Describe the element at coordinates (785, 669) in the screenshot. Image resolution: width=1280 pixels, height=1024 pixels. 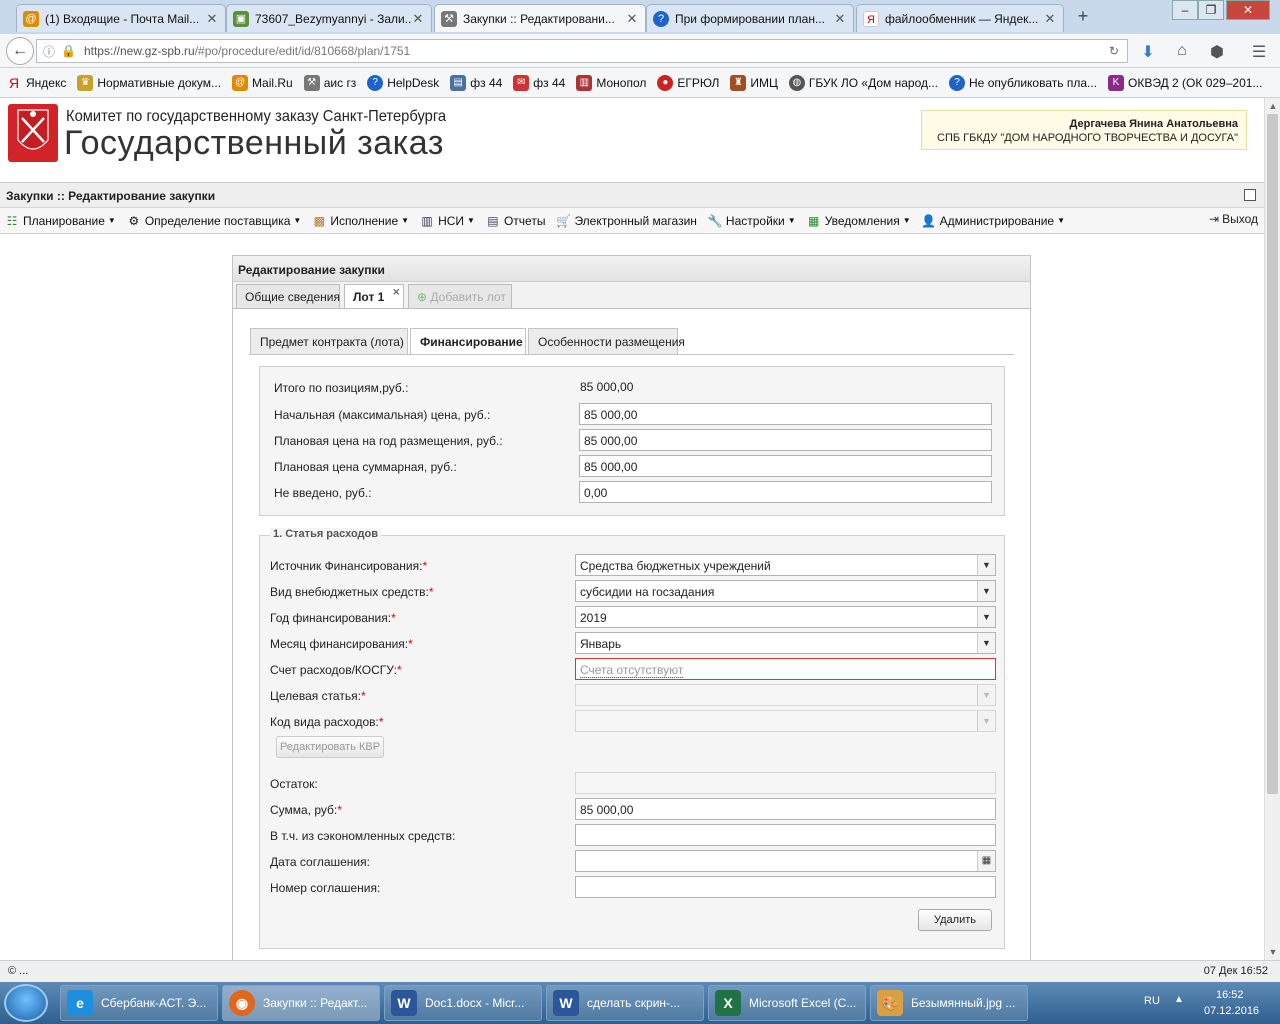
I see `account-input: Счета отсутствуют` at that location.